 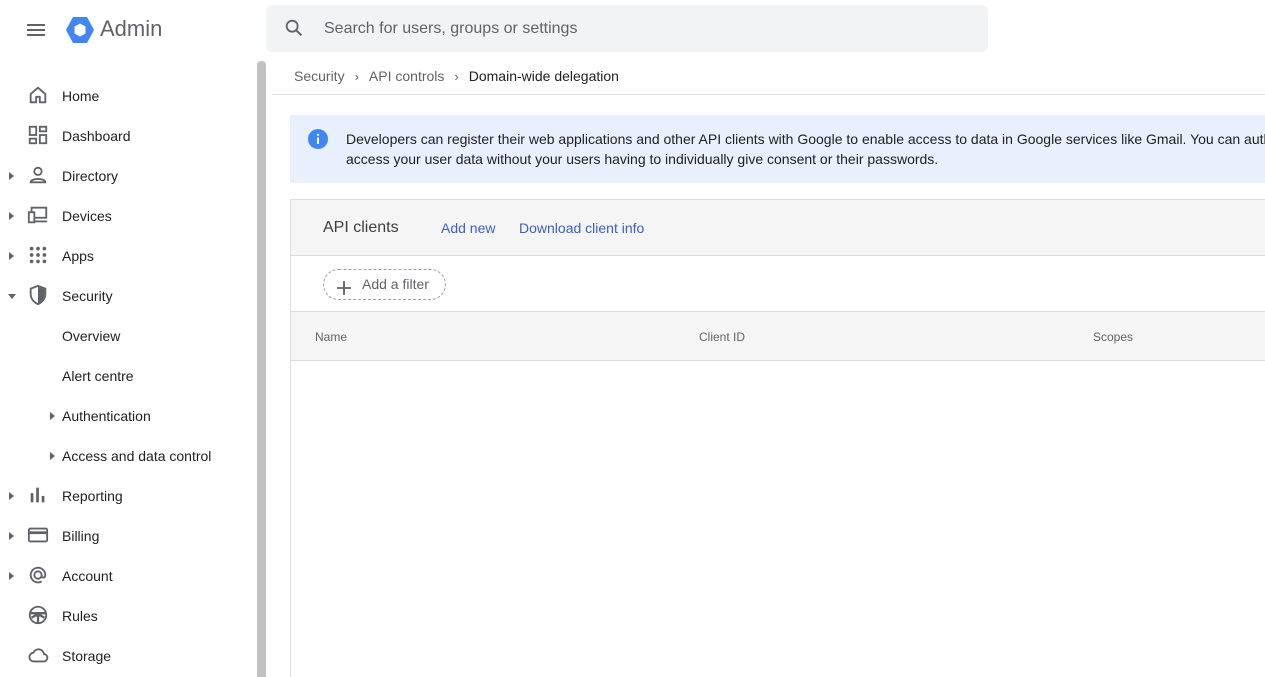 What do you see at coordinates (87, 576) in the screenshot?
I see `sidebar-item-label: Account` at bounding box center [87, 576].